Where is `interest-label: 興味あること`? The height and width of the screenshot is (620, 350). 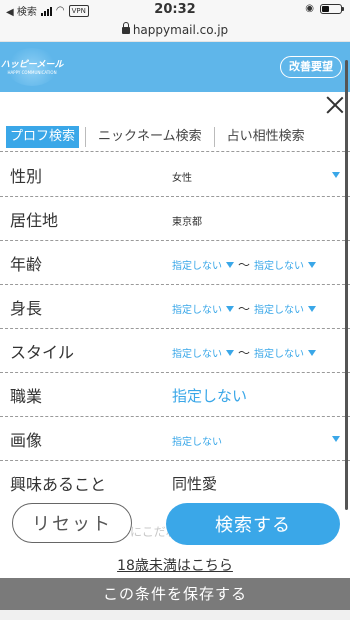 interest-label: 興味あること is located at coordinates (58, 484).